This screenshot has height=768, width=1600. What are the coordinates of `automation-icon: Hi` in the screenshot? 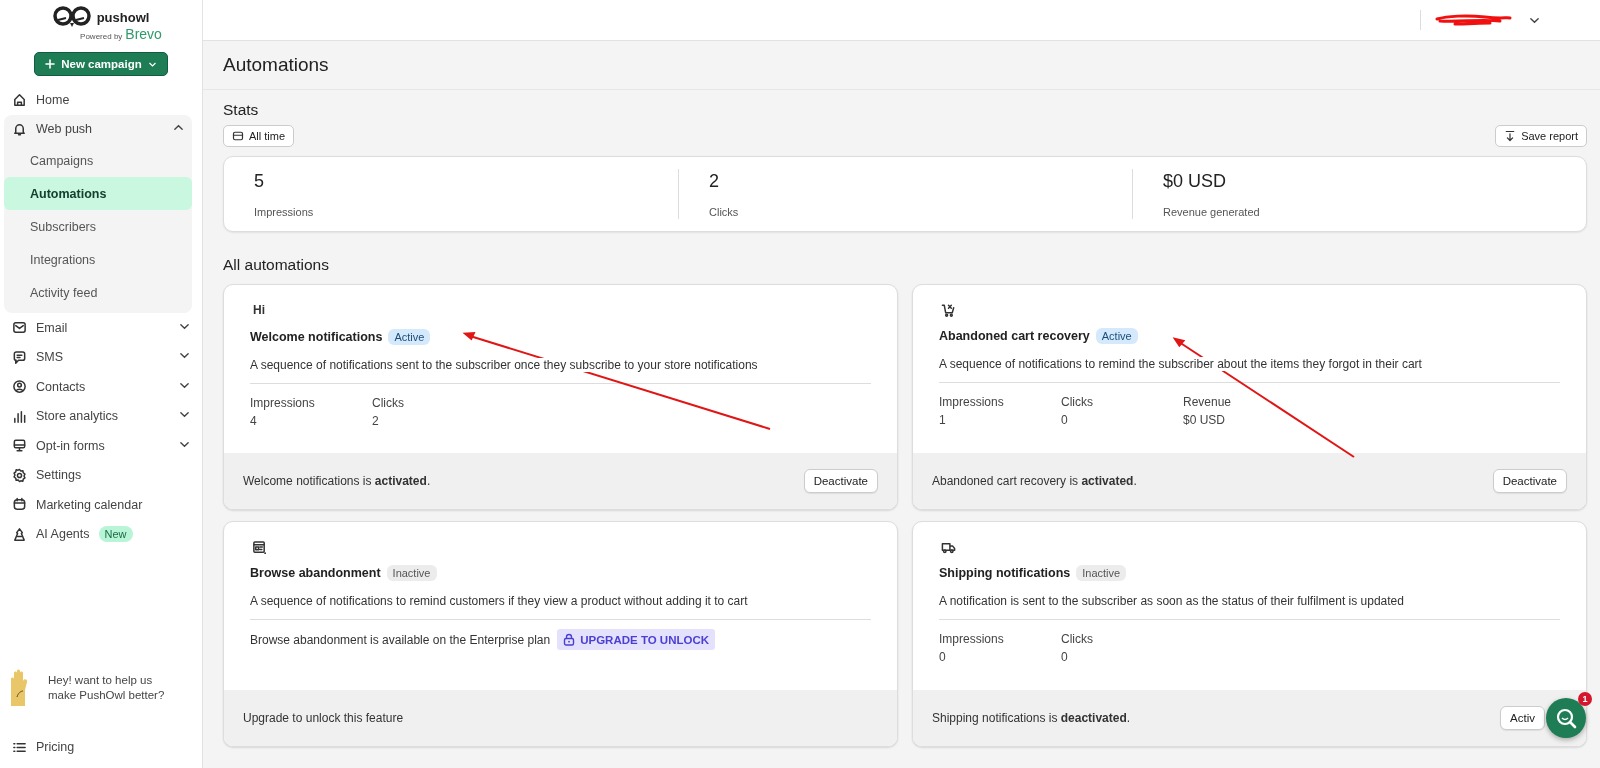 It's located at (562, 311).